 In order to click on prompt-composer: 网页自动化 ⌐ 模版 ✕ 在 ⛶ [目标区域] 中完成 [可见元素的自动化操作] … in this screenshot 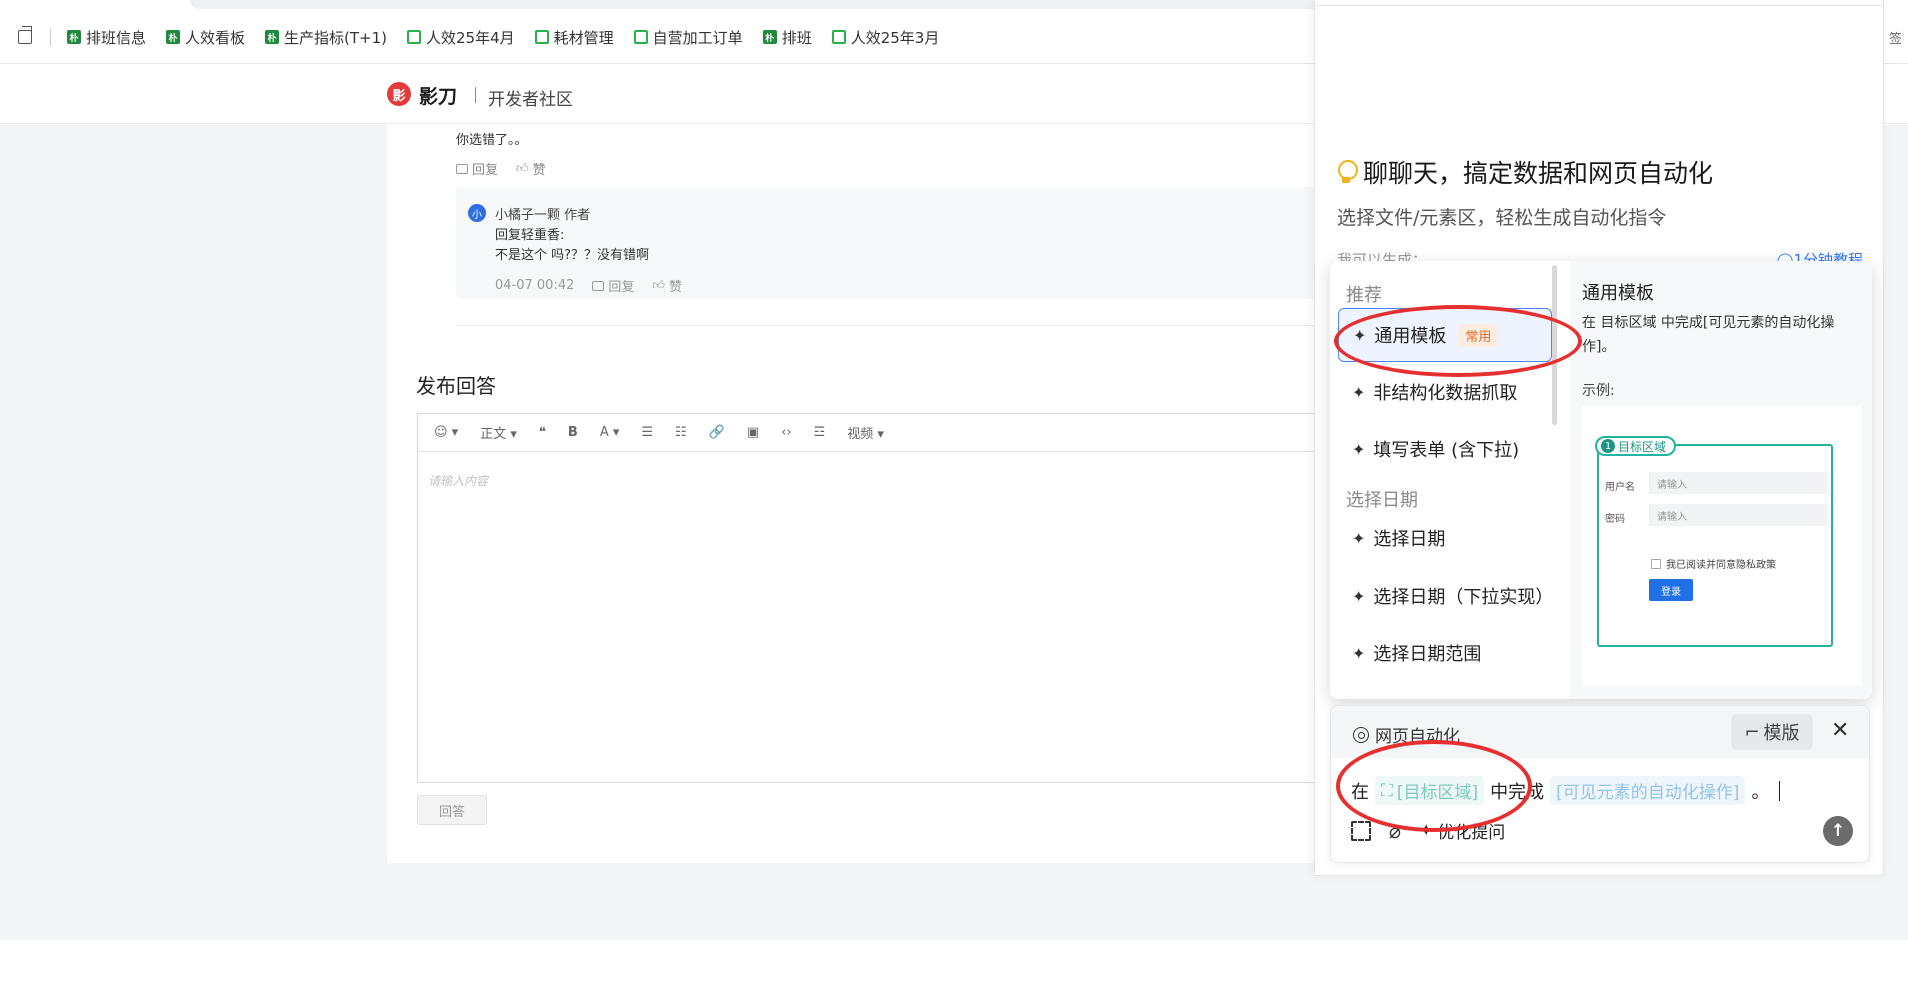, I will do `click(1600, 784)`.